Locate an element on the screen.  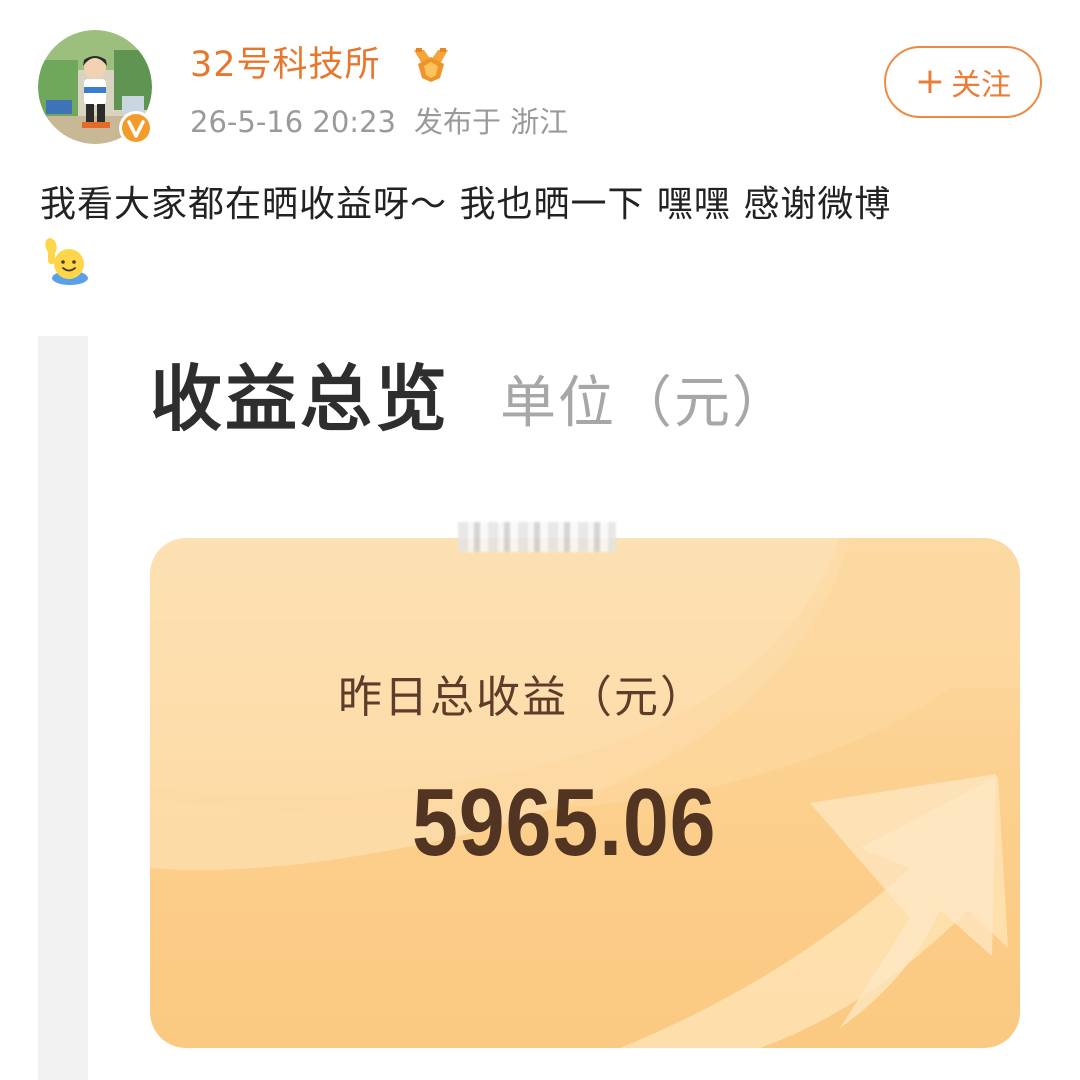
waving-hand-emoji-icon is located at coordinates (66, 261).